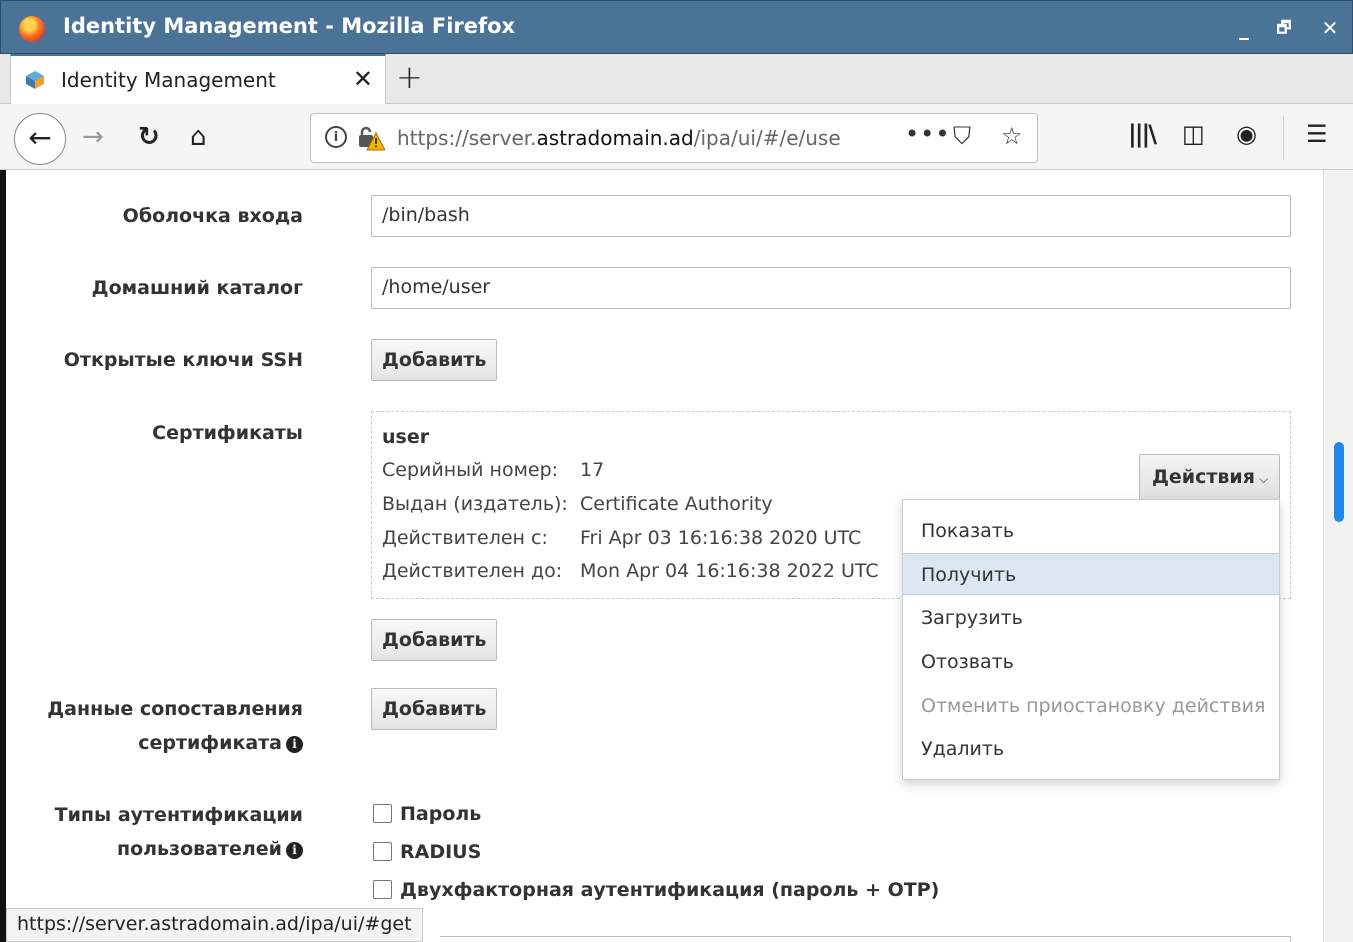 The image size is (1353, 942). I want to click on account-icon: ◉, so click(1246, 134).